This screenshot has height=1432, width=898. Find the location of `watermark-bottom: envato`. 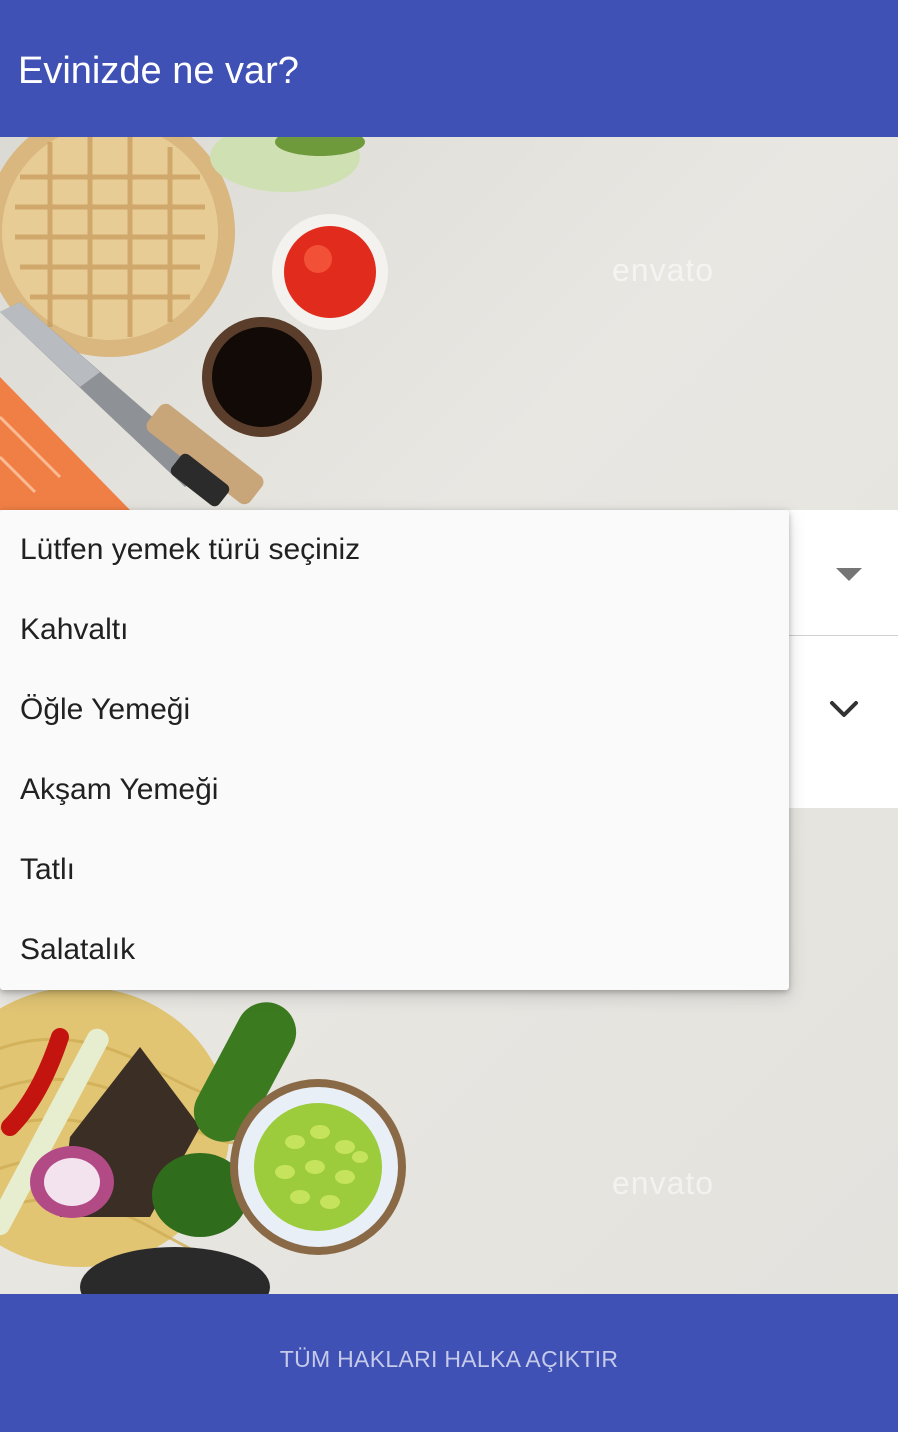

watermark-bottom: envato is located at coordinates (663, 1183).